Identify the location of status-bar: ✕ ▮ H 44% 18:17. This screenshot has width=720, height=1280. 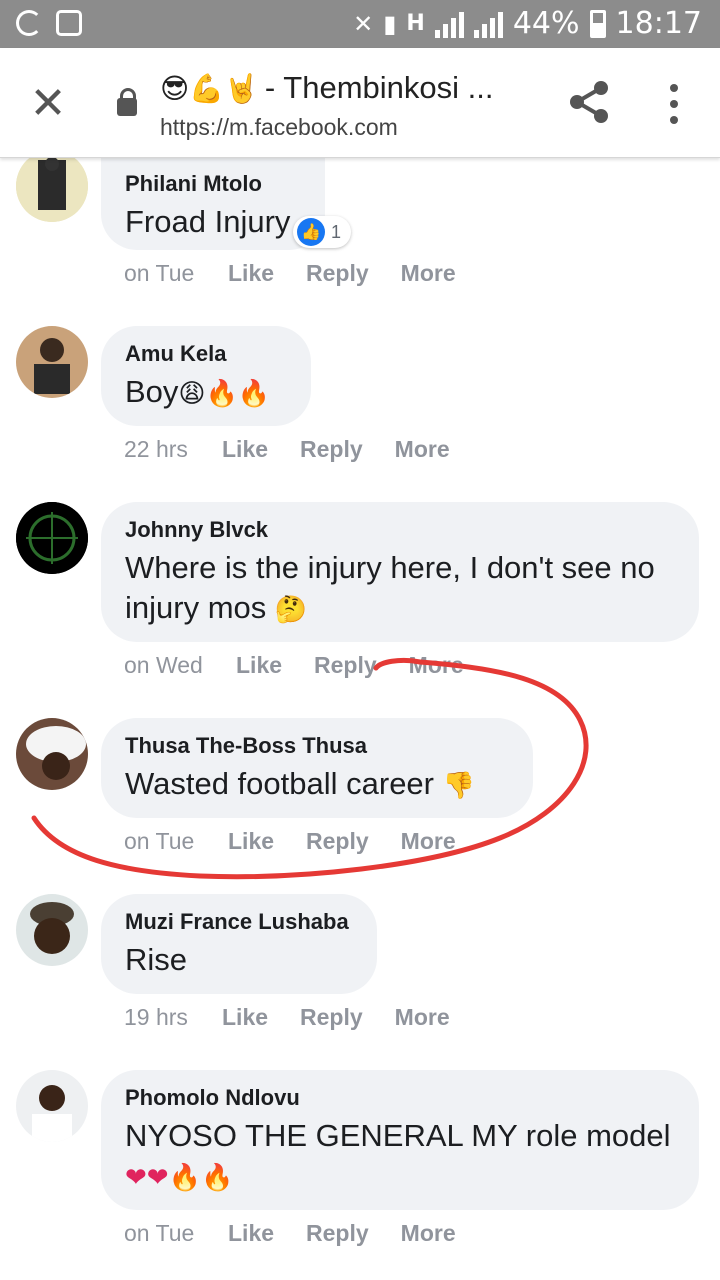
(360, 24).